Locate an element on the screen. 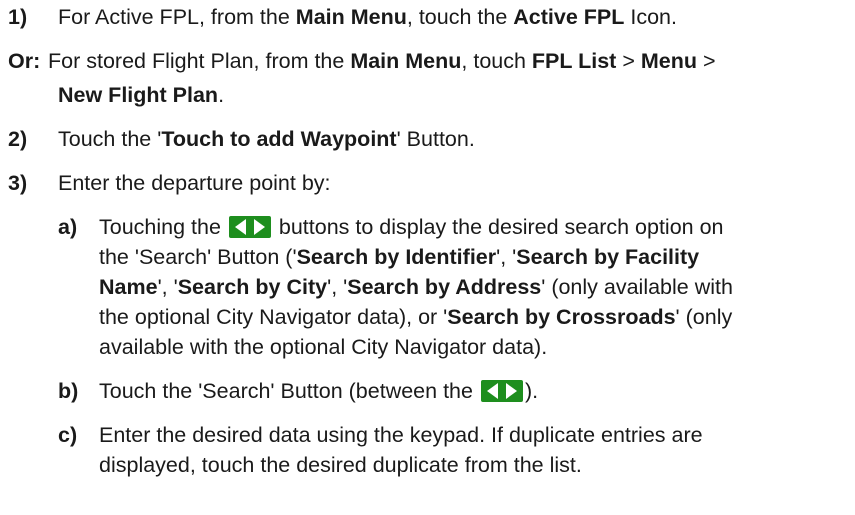 The height and width of the screenshot is (515, 855). step-number: 2) is located at coordinates (18, 139).